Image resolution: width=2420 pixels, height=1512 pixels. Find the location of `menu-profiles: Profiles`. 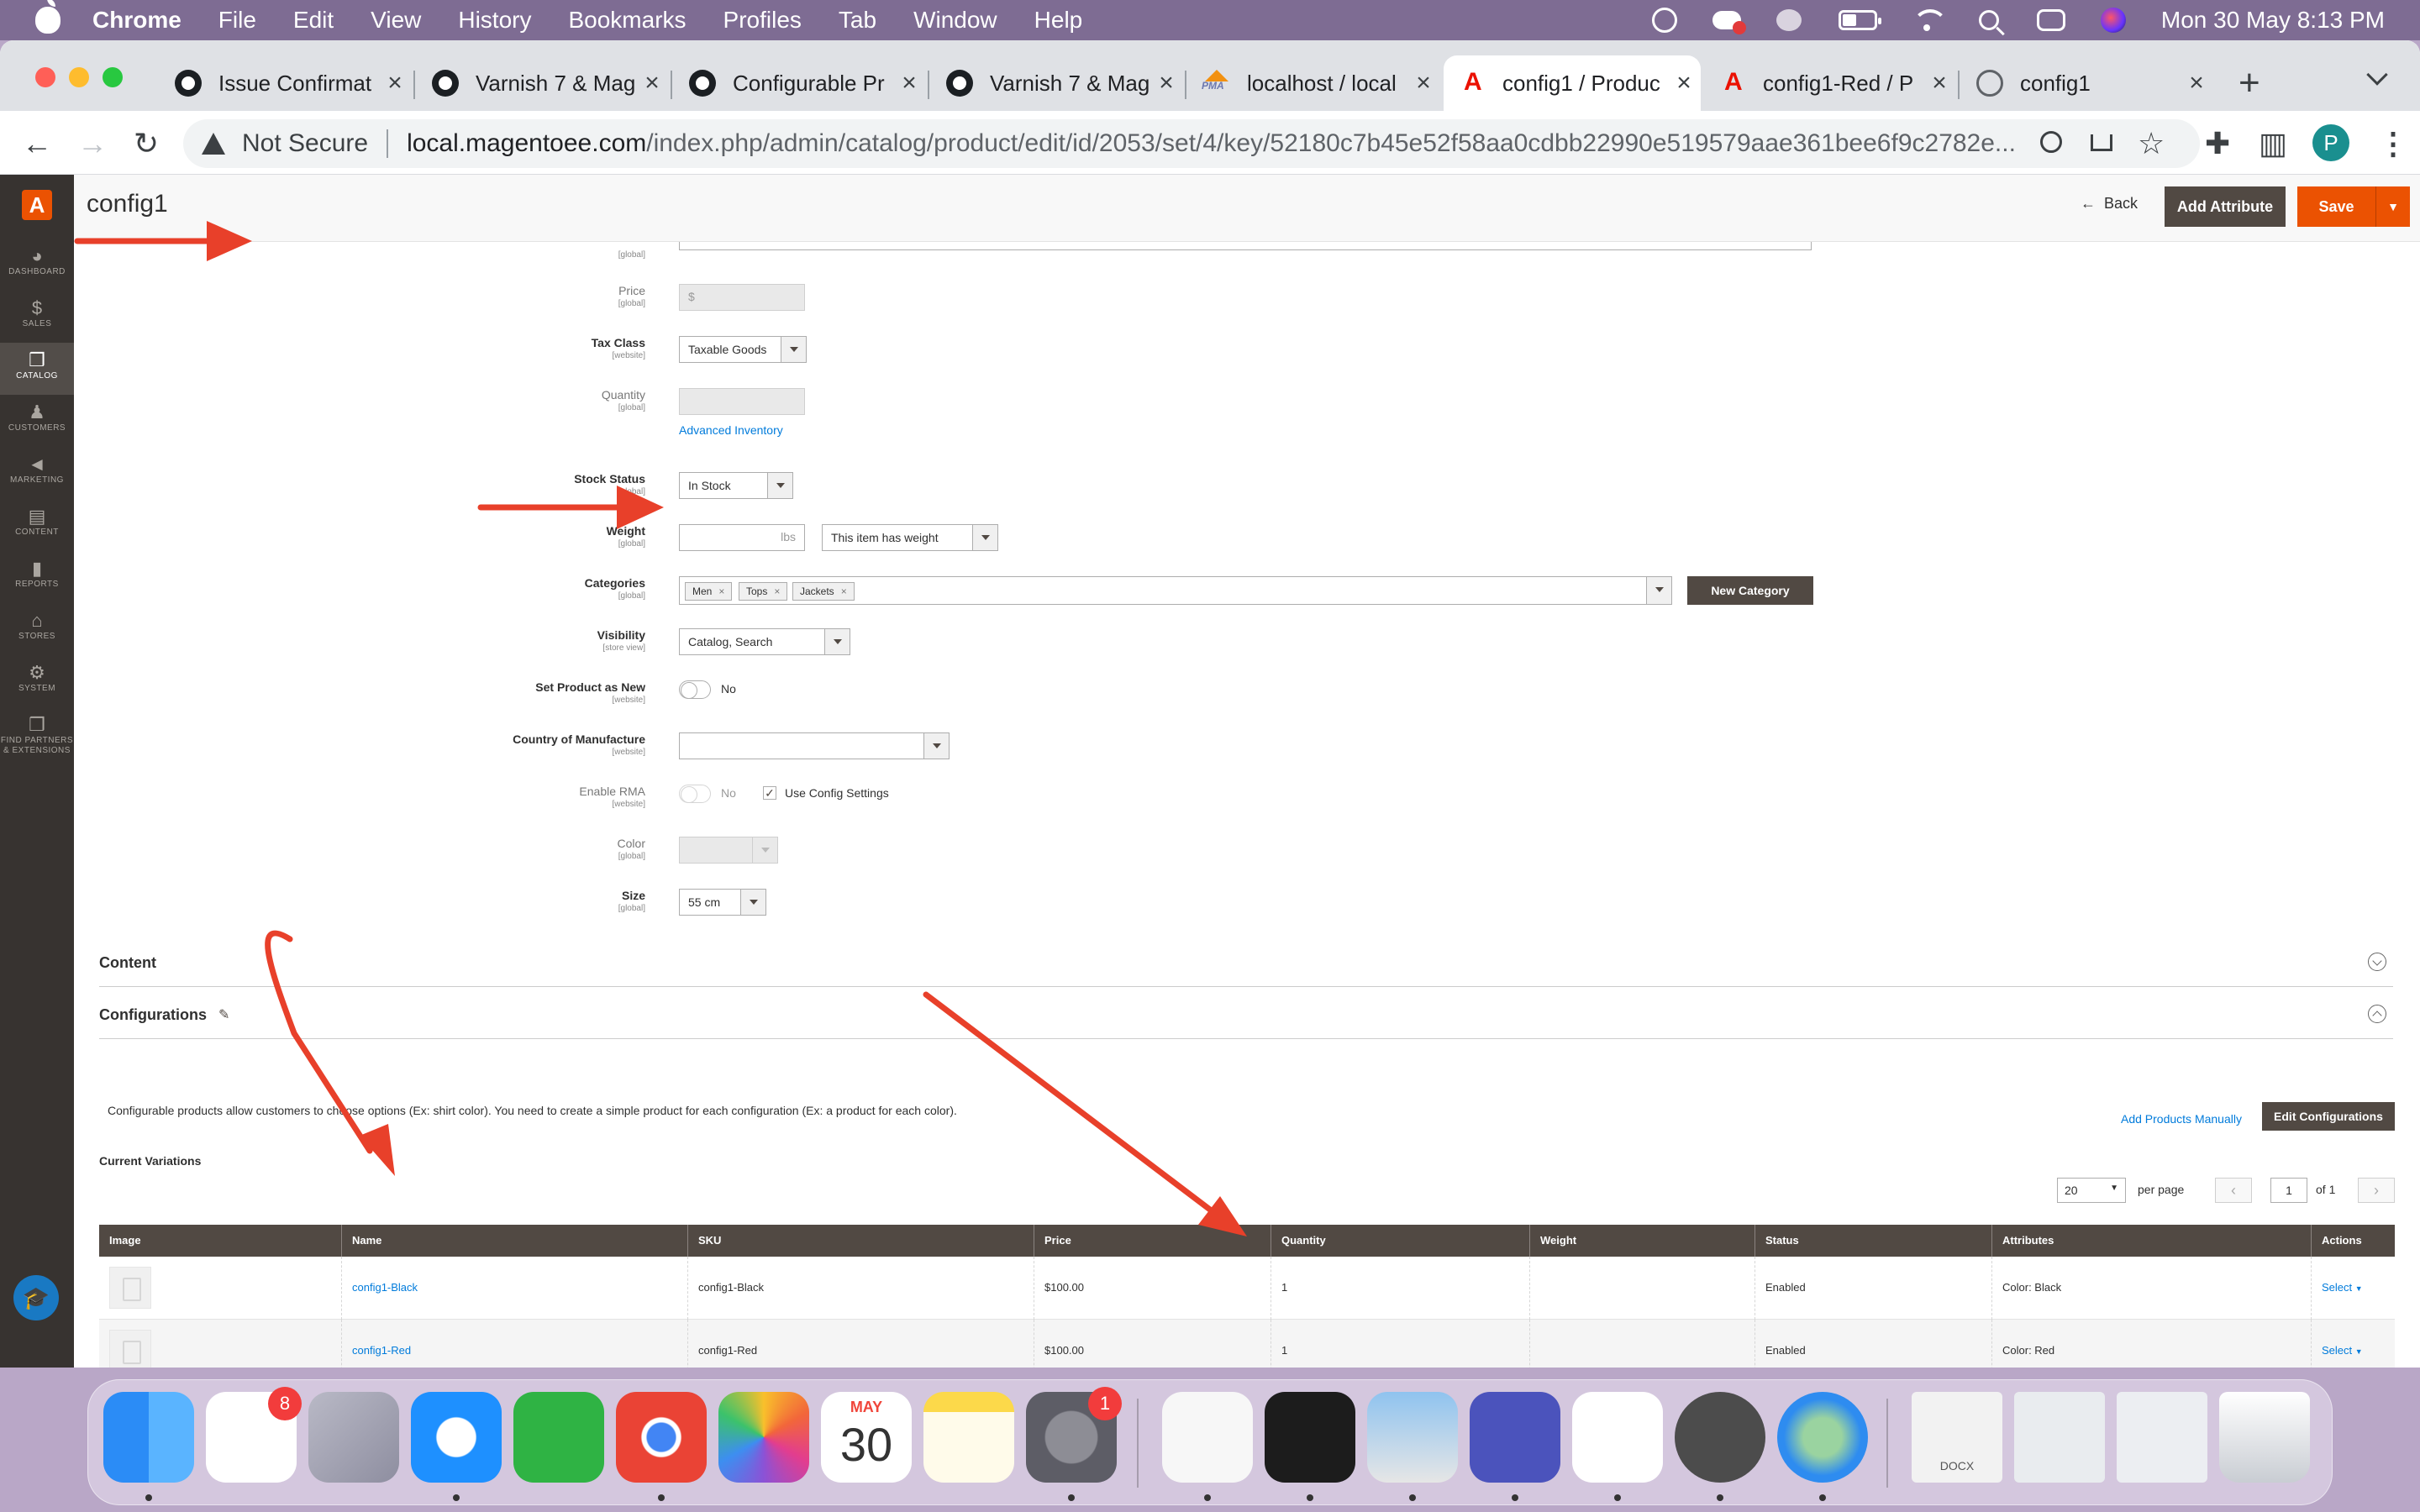

menu-profiles: Profiles is located at coordinates (763, 20).